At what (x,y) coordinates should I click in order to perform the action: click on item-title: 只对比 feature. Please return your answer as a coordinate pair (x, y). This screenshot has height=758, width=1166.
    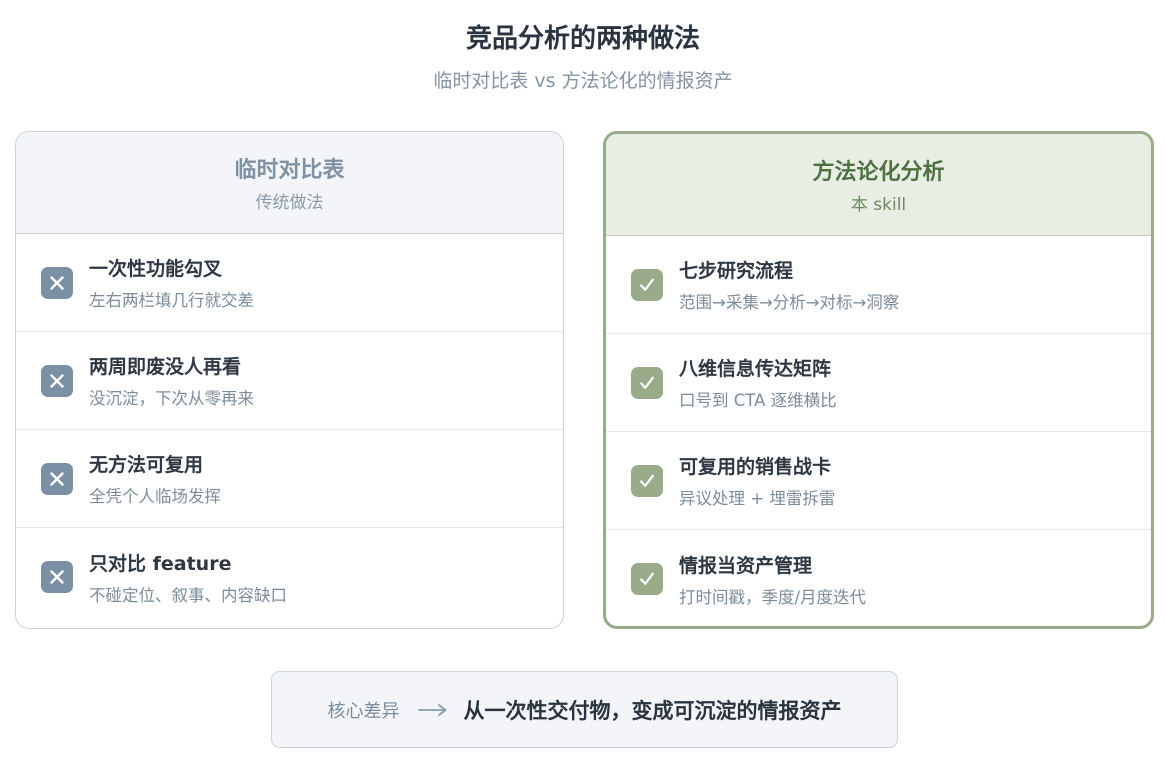
    Looking at the image, I should click on (160, 563).